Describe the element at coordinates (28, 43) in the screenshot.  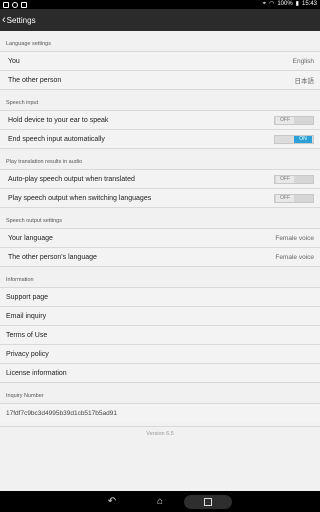
I see `section-header-language: Language settings` at that location.